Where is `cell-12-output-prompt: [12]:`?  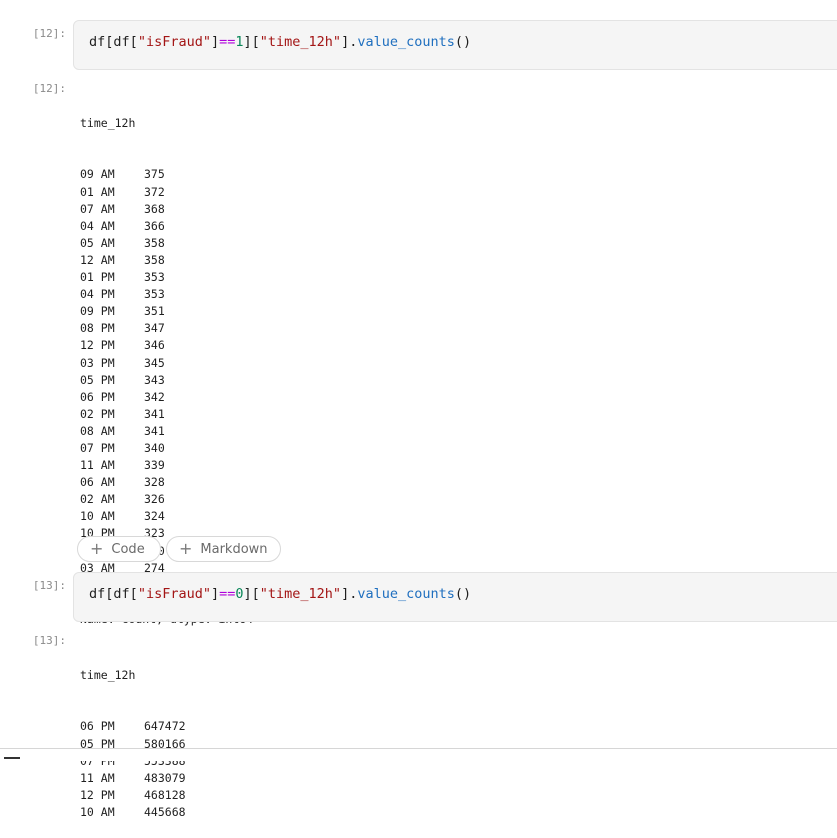
cell-12-output-prompt: [12]: is located at coordinates (49, 88).